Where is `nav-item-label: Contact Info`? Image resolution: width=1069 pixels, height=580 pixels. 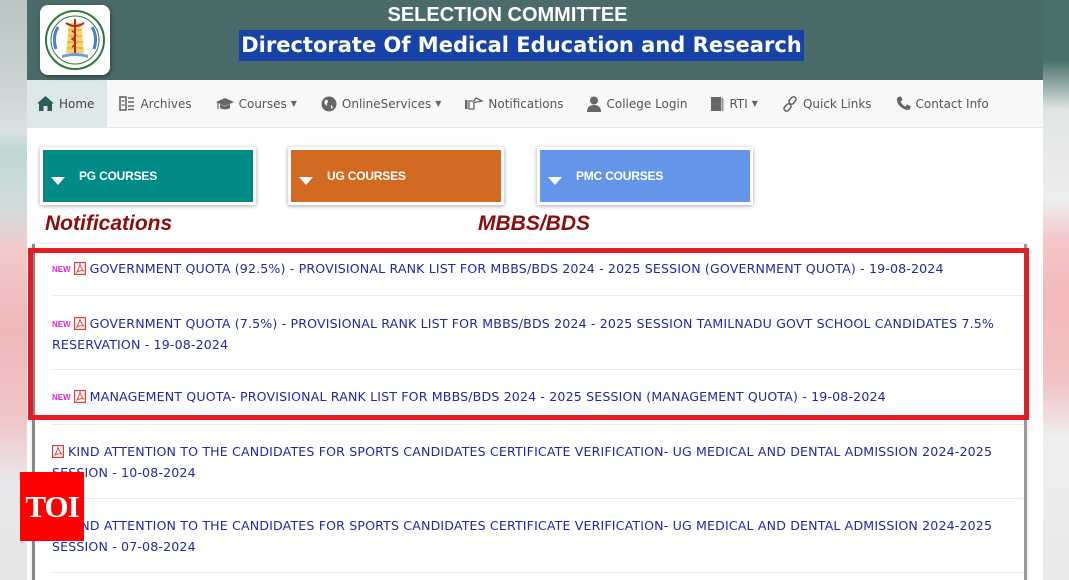
nav-item-label: Contact Info is located at coordinates (952, 103).